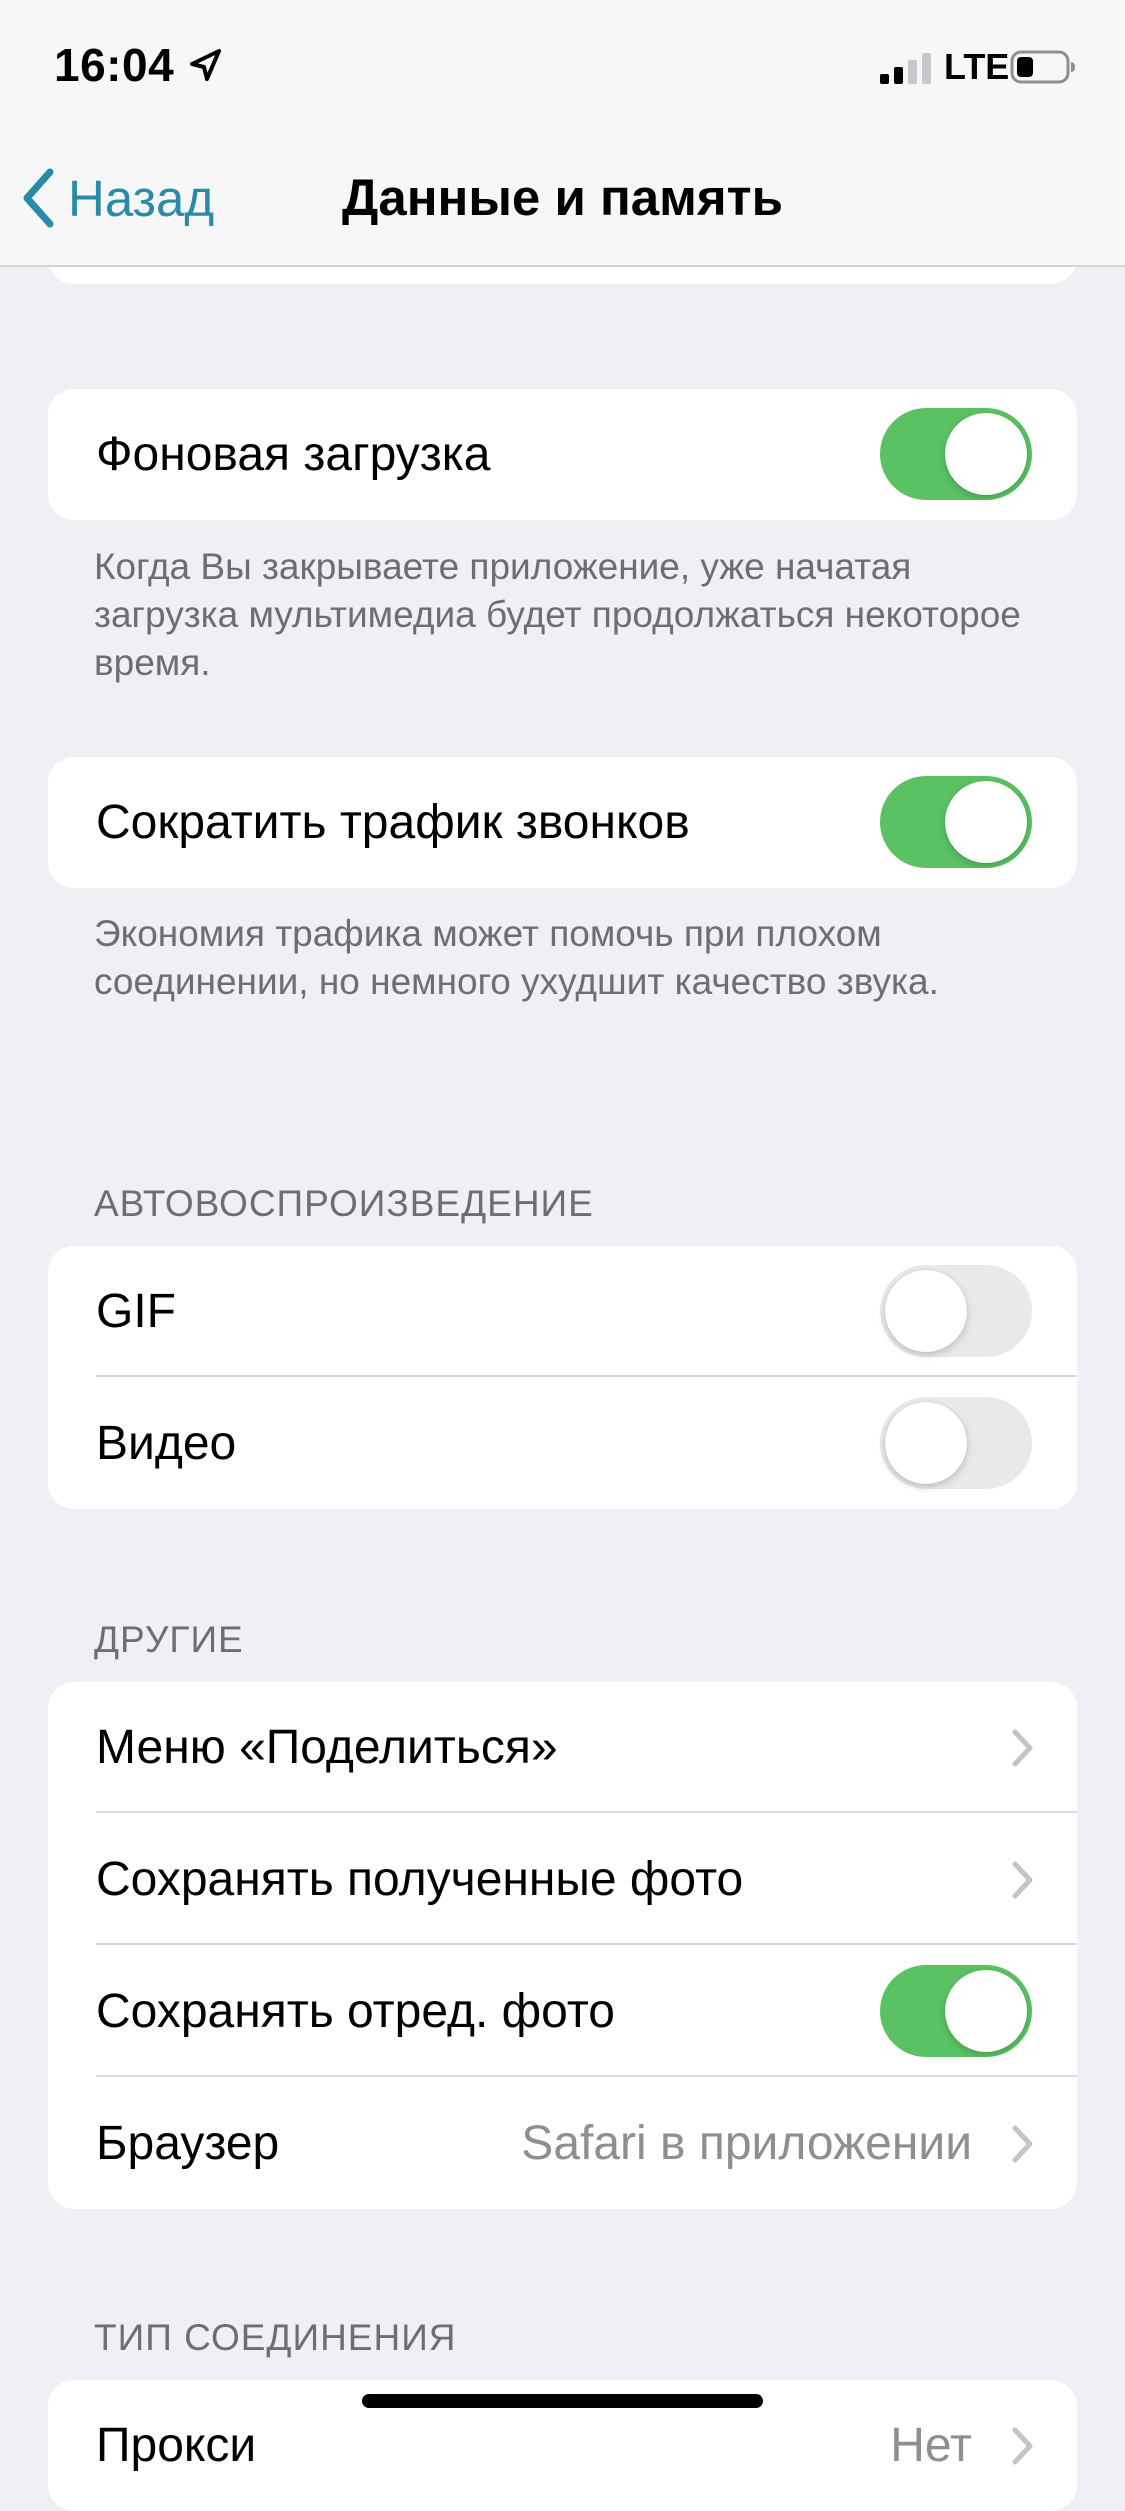  Describe the element at coordinates (1042, 67) in the screenshot. I see `battery-icon` at that location.